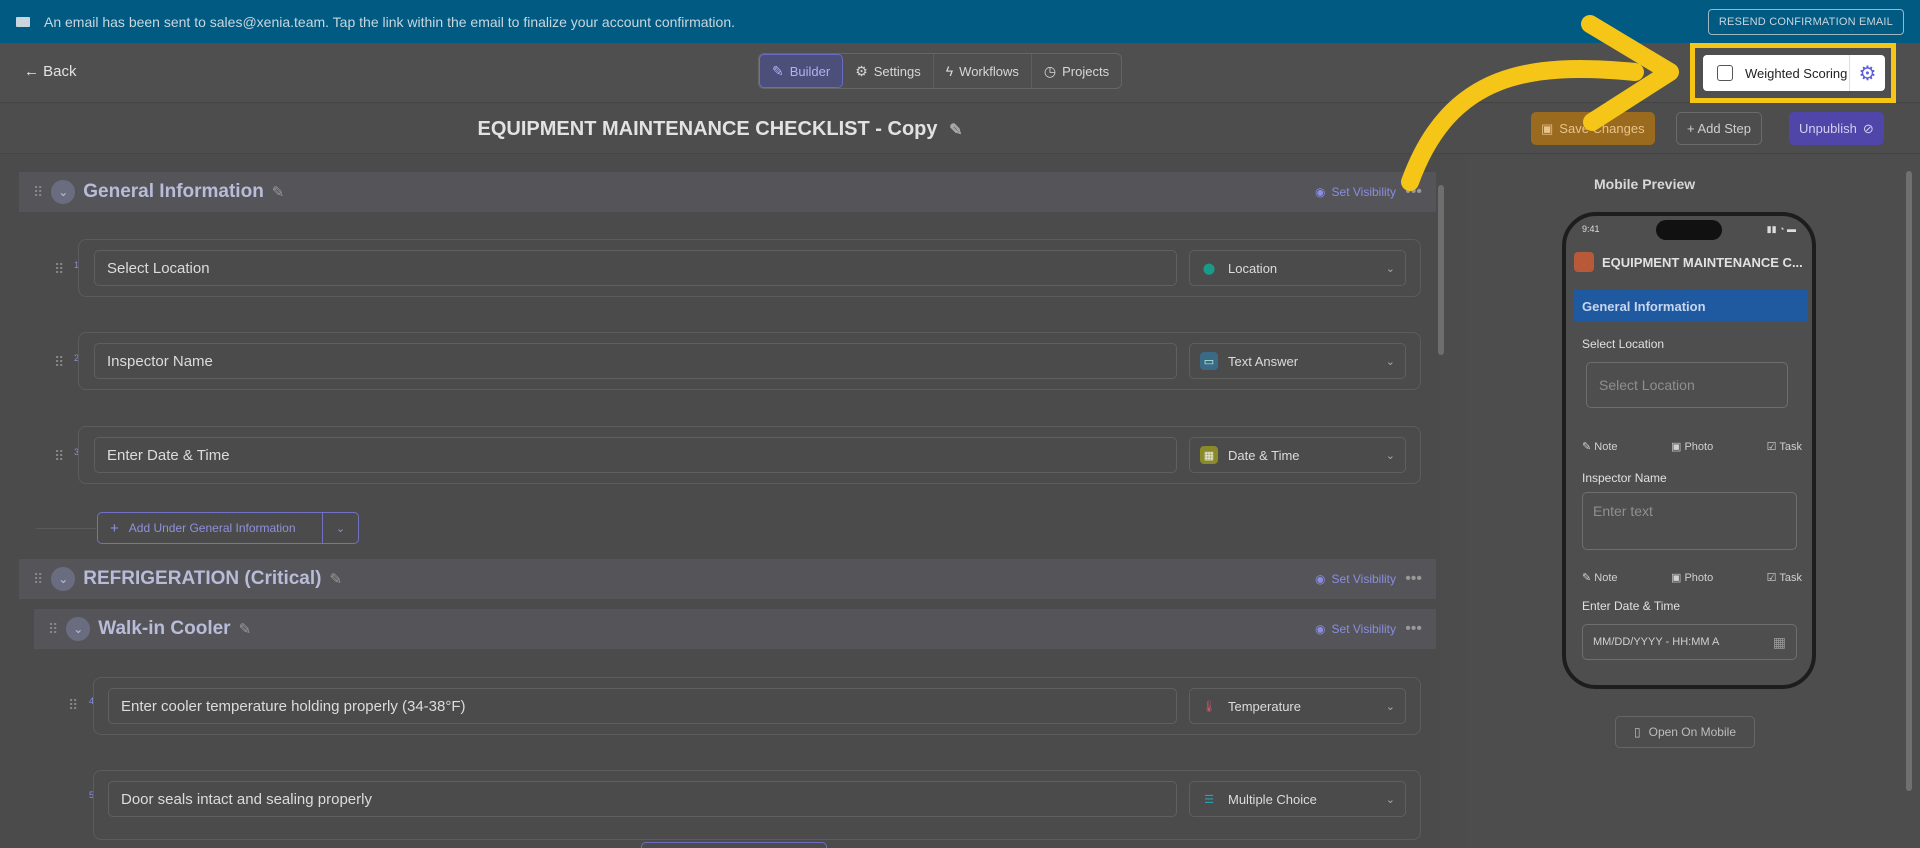  What do you see at coordinates (1209, 706) in the screenshot?
I see `thermometer-icon: 🌡` at bounding box center [1209, 706].